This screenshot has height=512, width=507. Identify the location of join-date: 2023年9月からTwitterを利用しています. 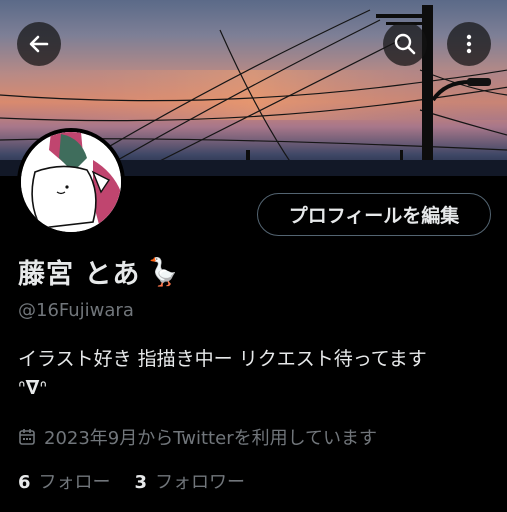
(211, 438).